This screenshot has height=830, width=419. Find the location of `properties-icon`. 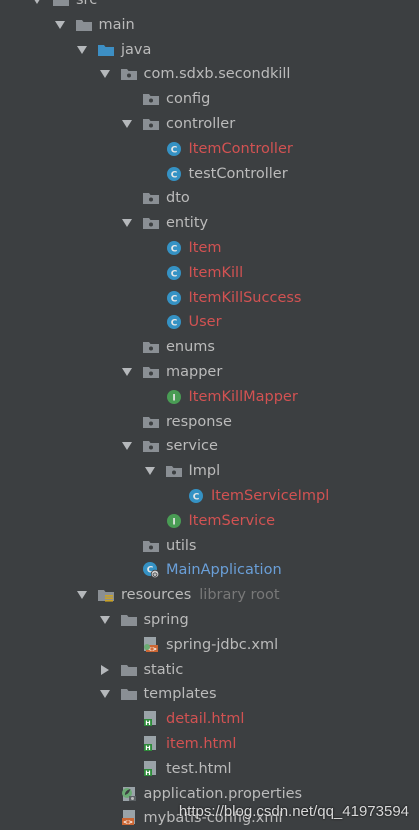

properties-icon is located at coordinates (129, 794).